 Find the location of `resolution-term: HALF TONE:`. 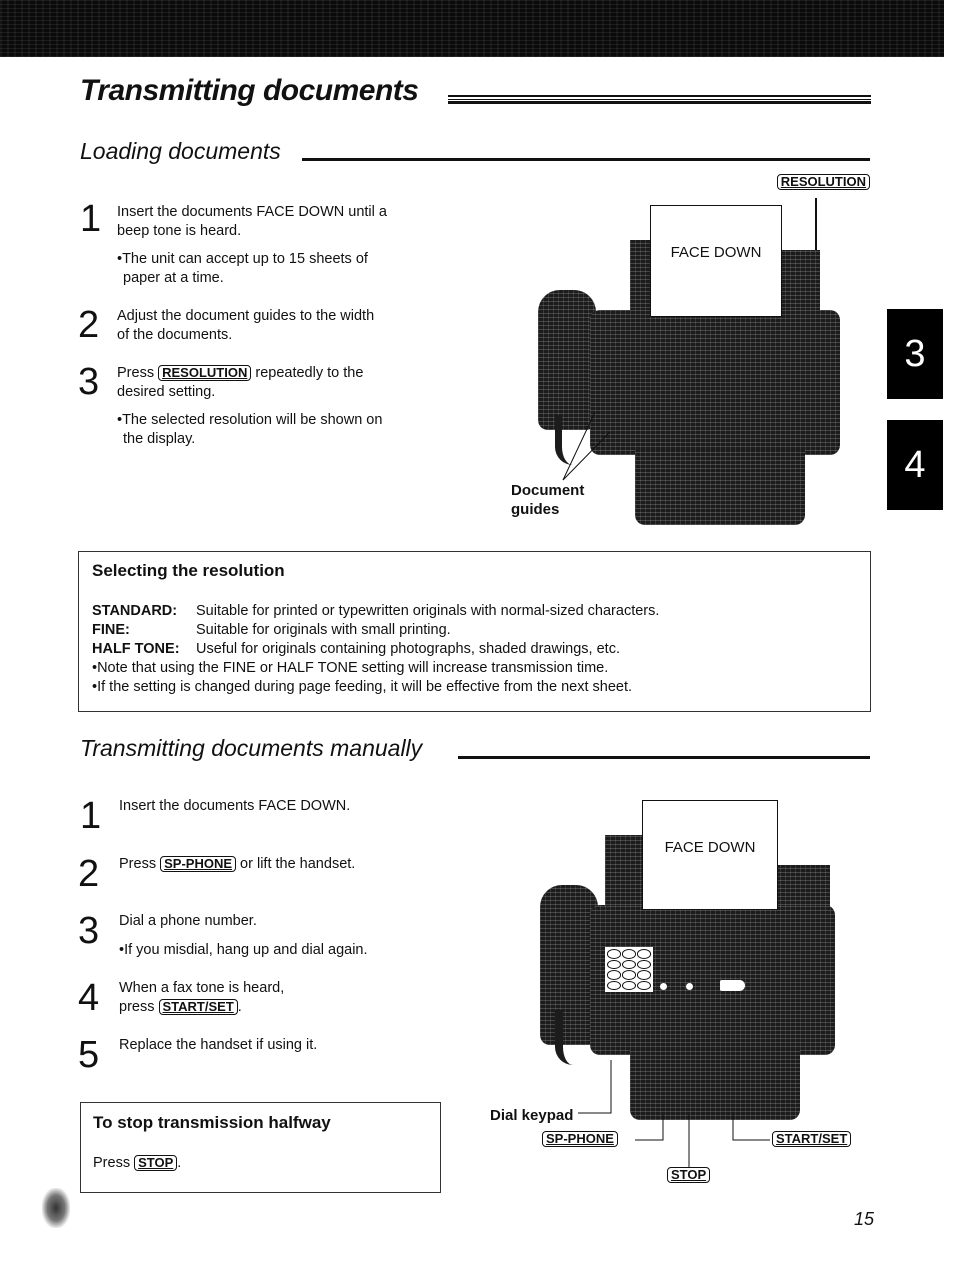

resolution-term: HALF TONE: is located at coordinates (136, 649).